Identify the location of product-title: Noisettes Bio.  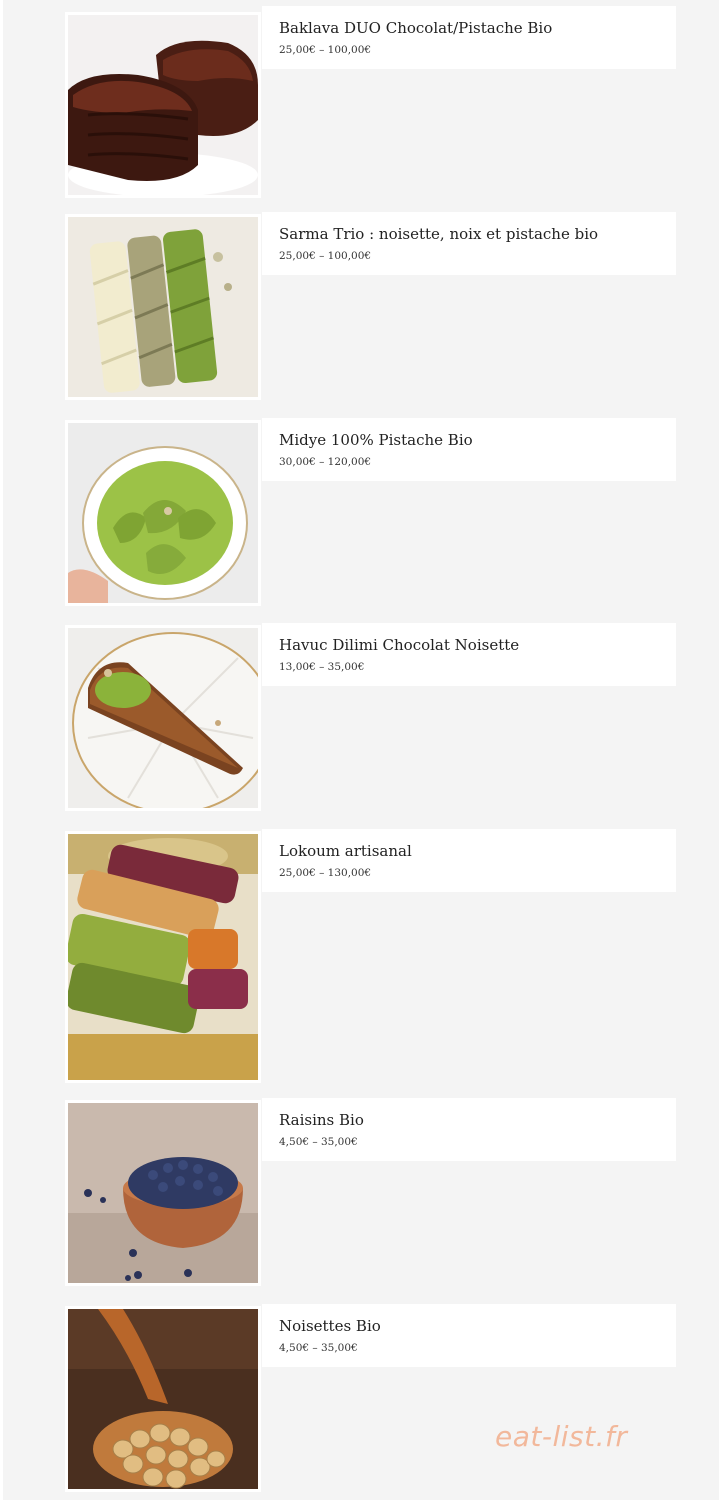
(477, 1326).